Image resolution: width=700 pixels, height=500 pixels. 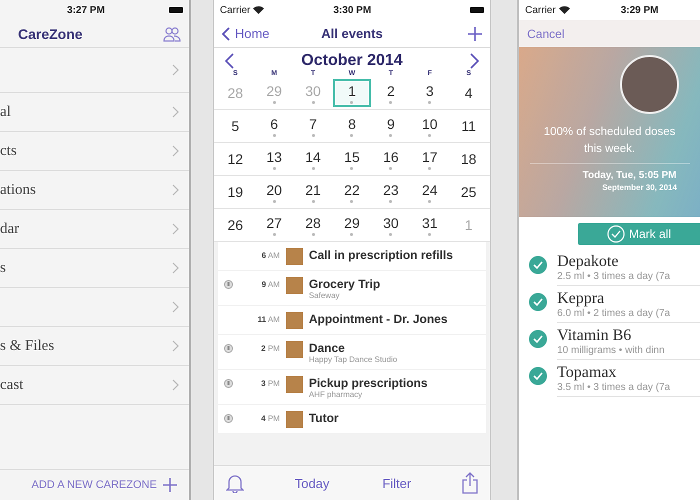 What do you see at coordinates (94, 151) in the screenshot?
I see `menu-item: cts` at bounding box center [94, 151].